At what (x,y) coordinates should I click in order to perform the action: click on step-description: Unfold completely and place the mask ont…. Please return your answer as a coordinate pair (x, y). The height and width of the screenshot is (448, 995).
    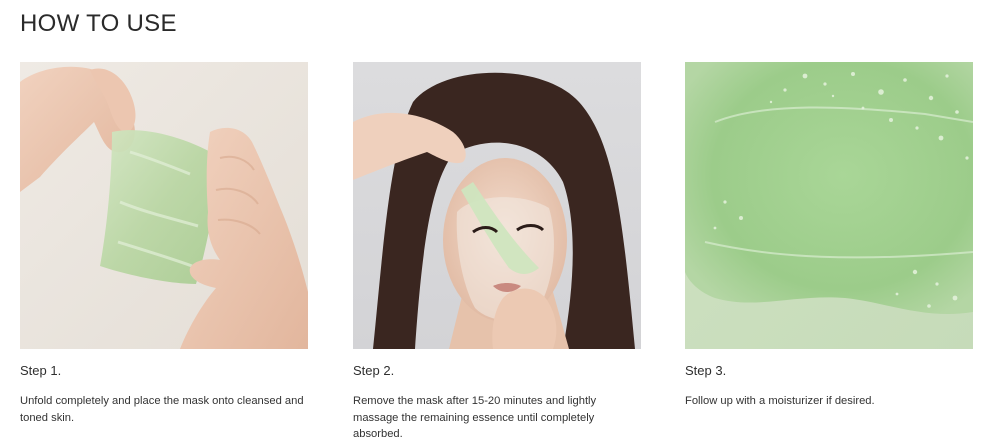
    Looking at the image, I should click on (162, 409).